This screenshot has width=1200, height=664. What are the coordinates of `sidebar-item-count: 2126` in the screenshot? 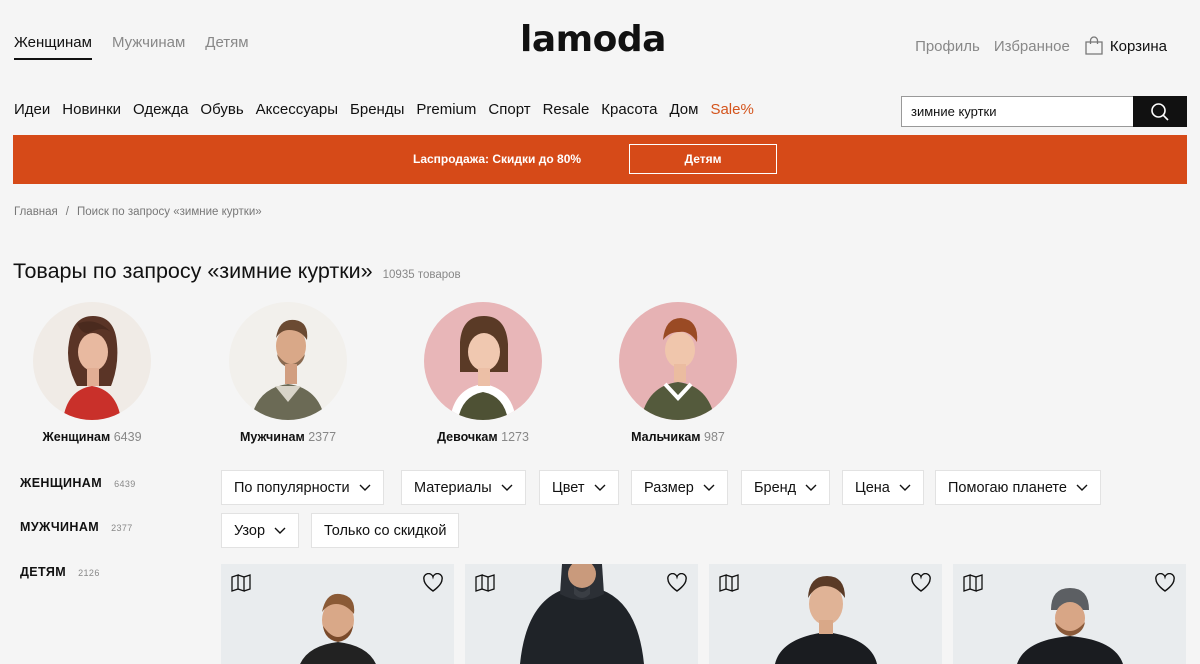 It's located at (89, 573).